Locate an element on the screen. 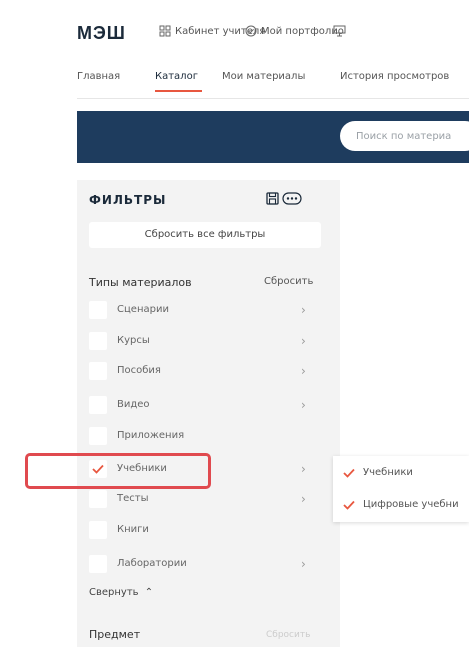 The height and width of the screenshot is (647, 469). monitor-link is located at coordinates (339, 31).